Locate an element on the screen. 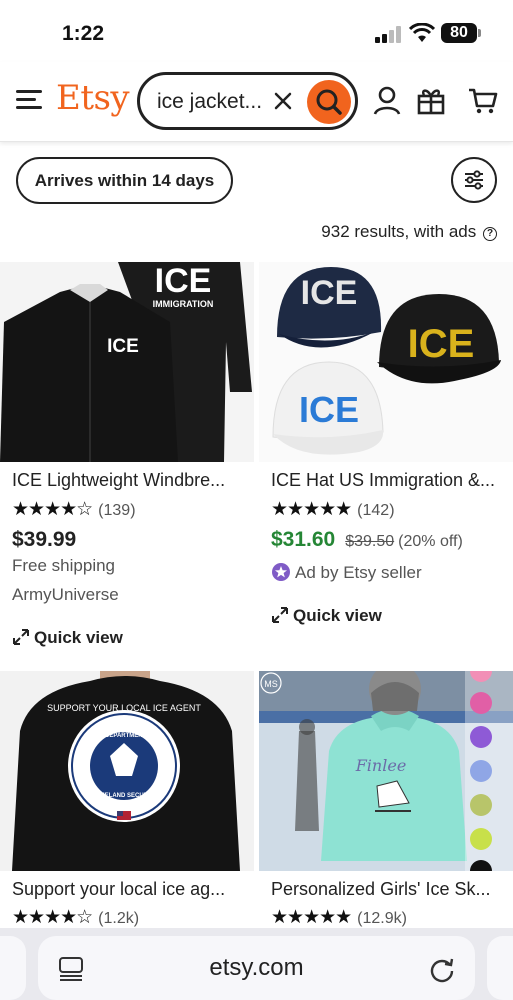 Image resolution: width=513 pixels, height=1000 pixels. filter-sliders-icon is located at coordinates (474, 180).